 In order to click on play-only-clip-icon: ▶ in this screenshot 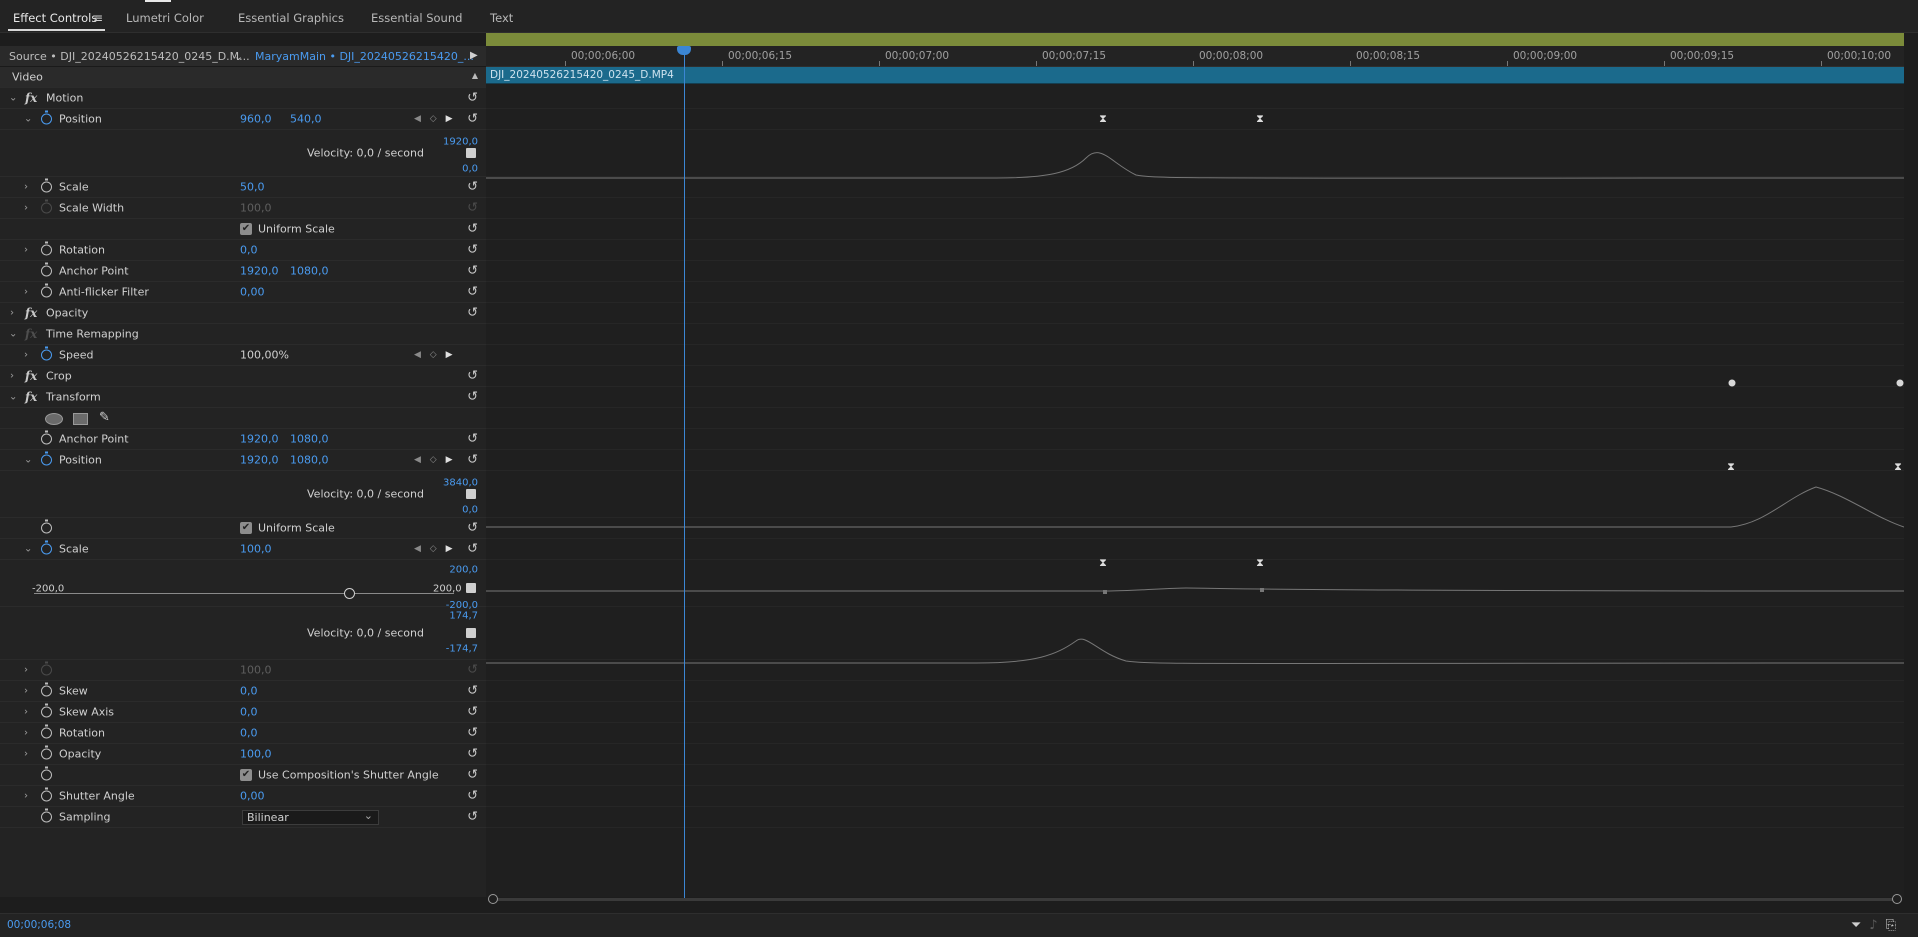, I will do `click(474, 55)`.